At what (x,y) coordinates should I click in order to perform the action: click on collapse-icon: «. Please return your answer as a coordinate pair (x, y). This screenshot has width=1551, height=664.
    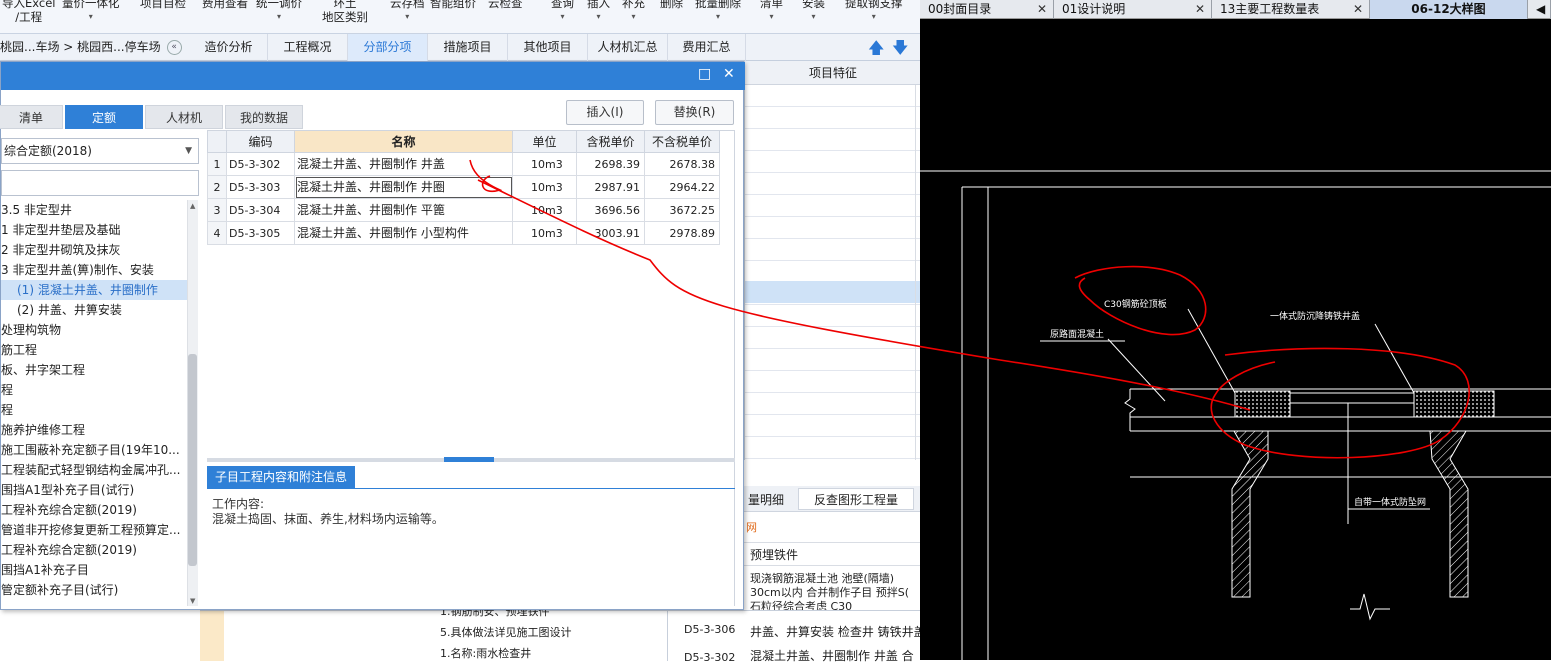
    Looking at the image, I should click on (174, 47).